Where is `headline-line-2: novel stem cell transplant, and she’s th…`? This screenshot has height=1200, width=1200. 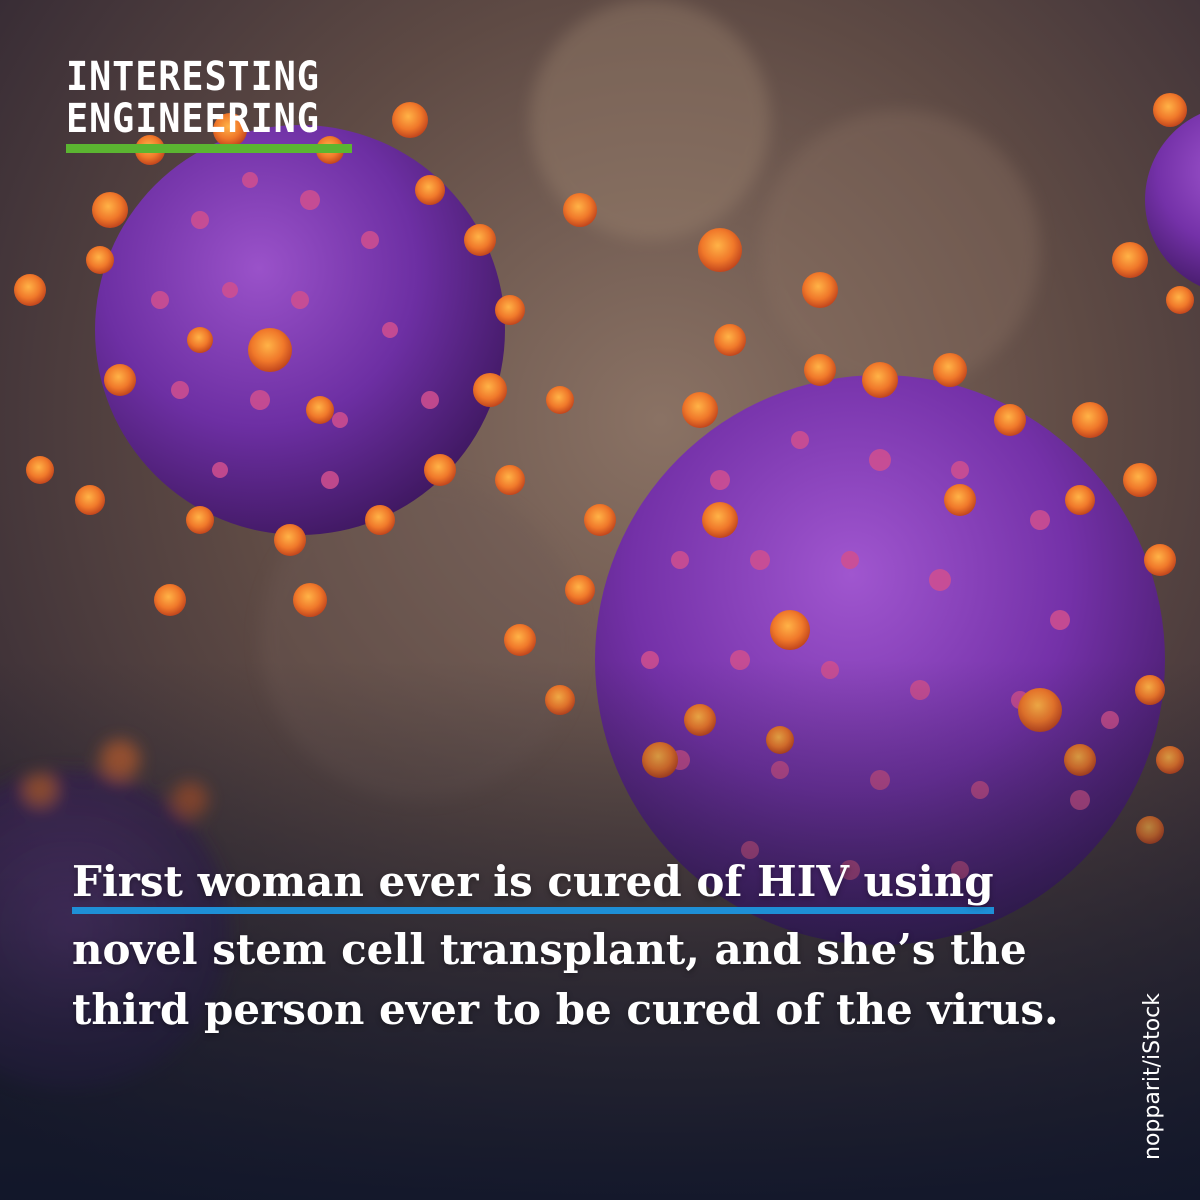 headline-line-2: novel stem cell transplant, and she’s th… is located at coordinates (549, 949).